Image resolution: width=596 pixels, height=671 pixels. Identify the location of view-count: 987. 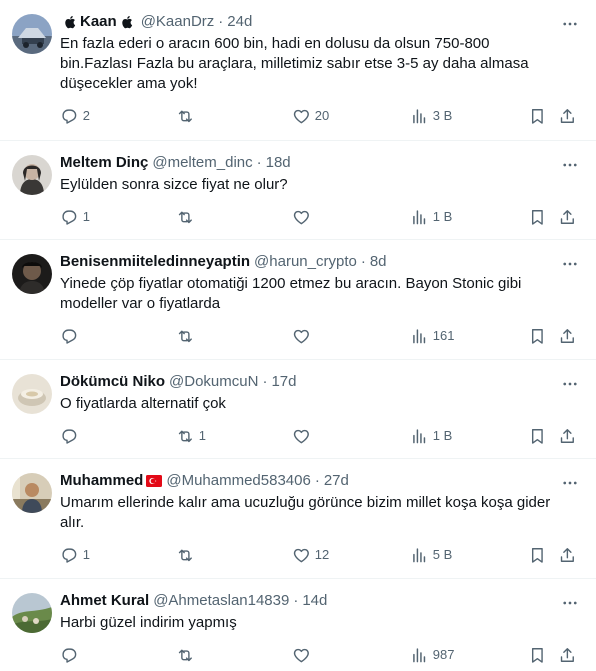
(443, 654).